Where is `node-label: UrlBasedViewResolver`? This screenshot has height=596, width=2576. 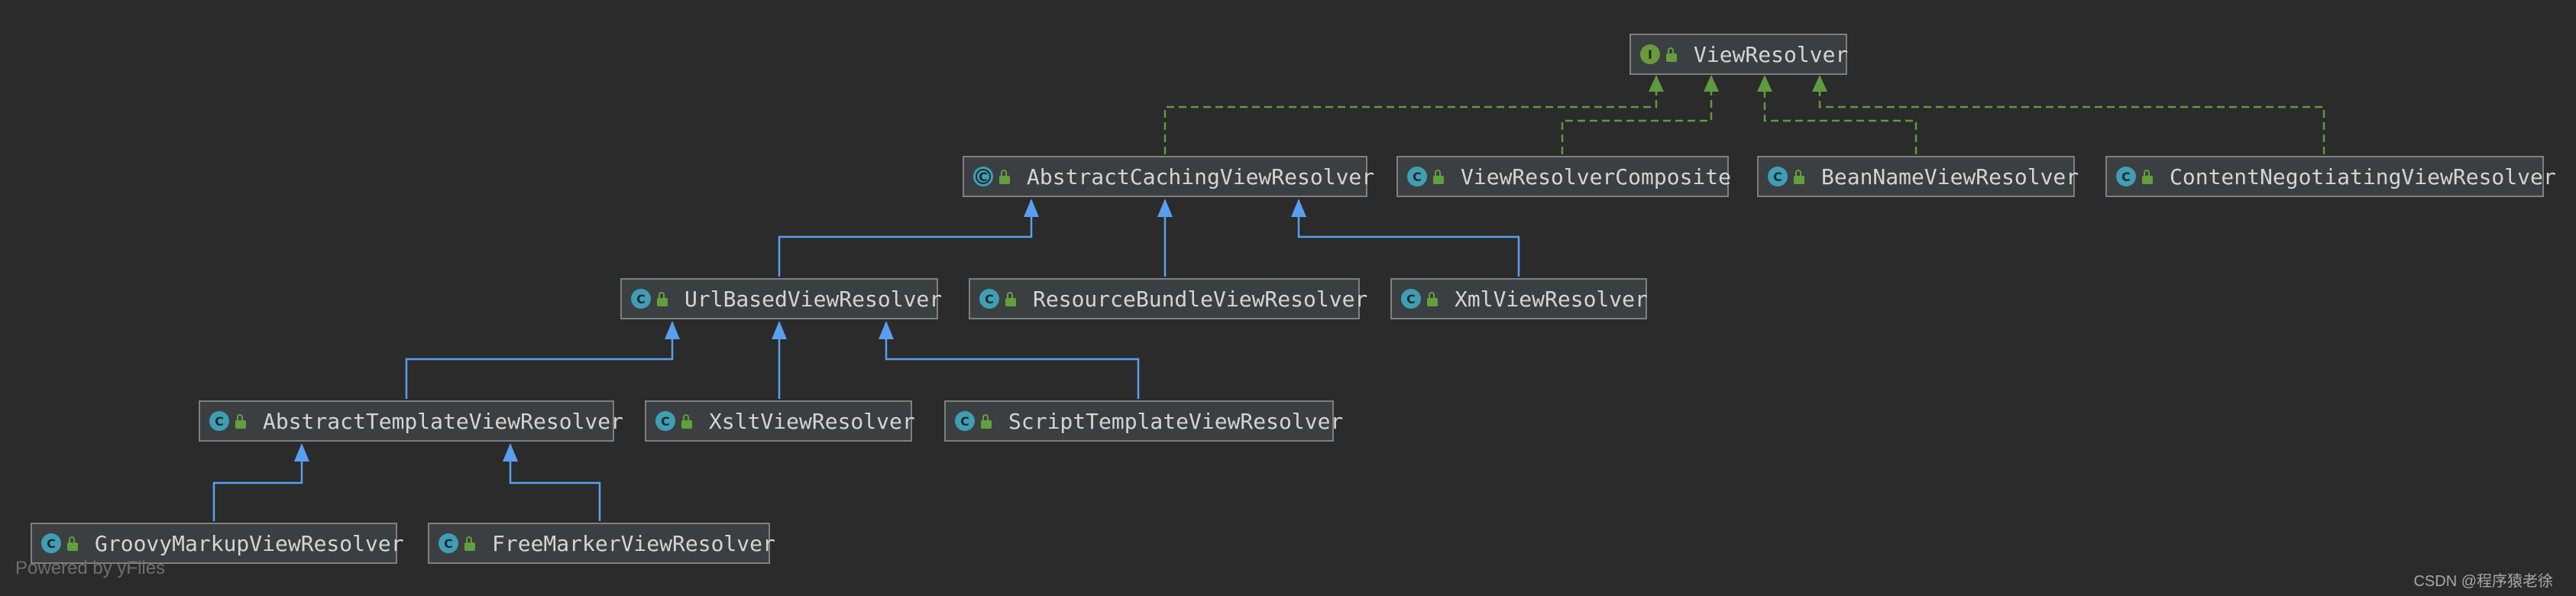 node-label: UrlBasedViewResolver is located at coordinates (813, 299).